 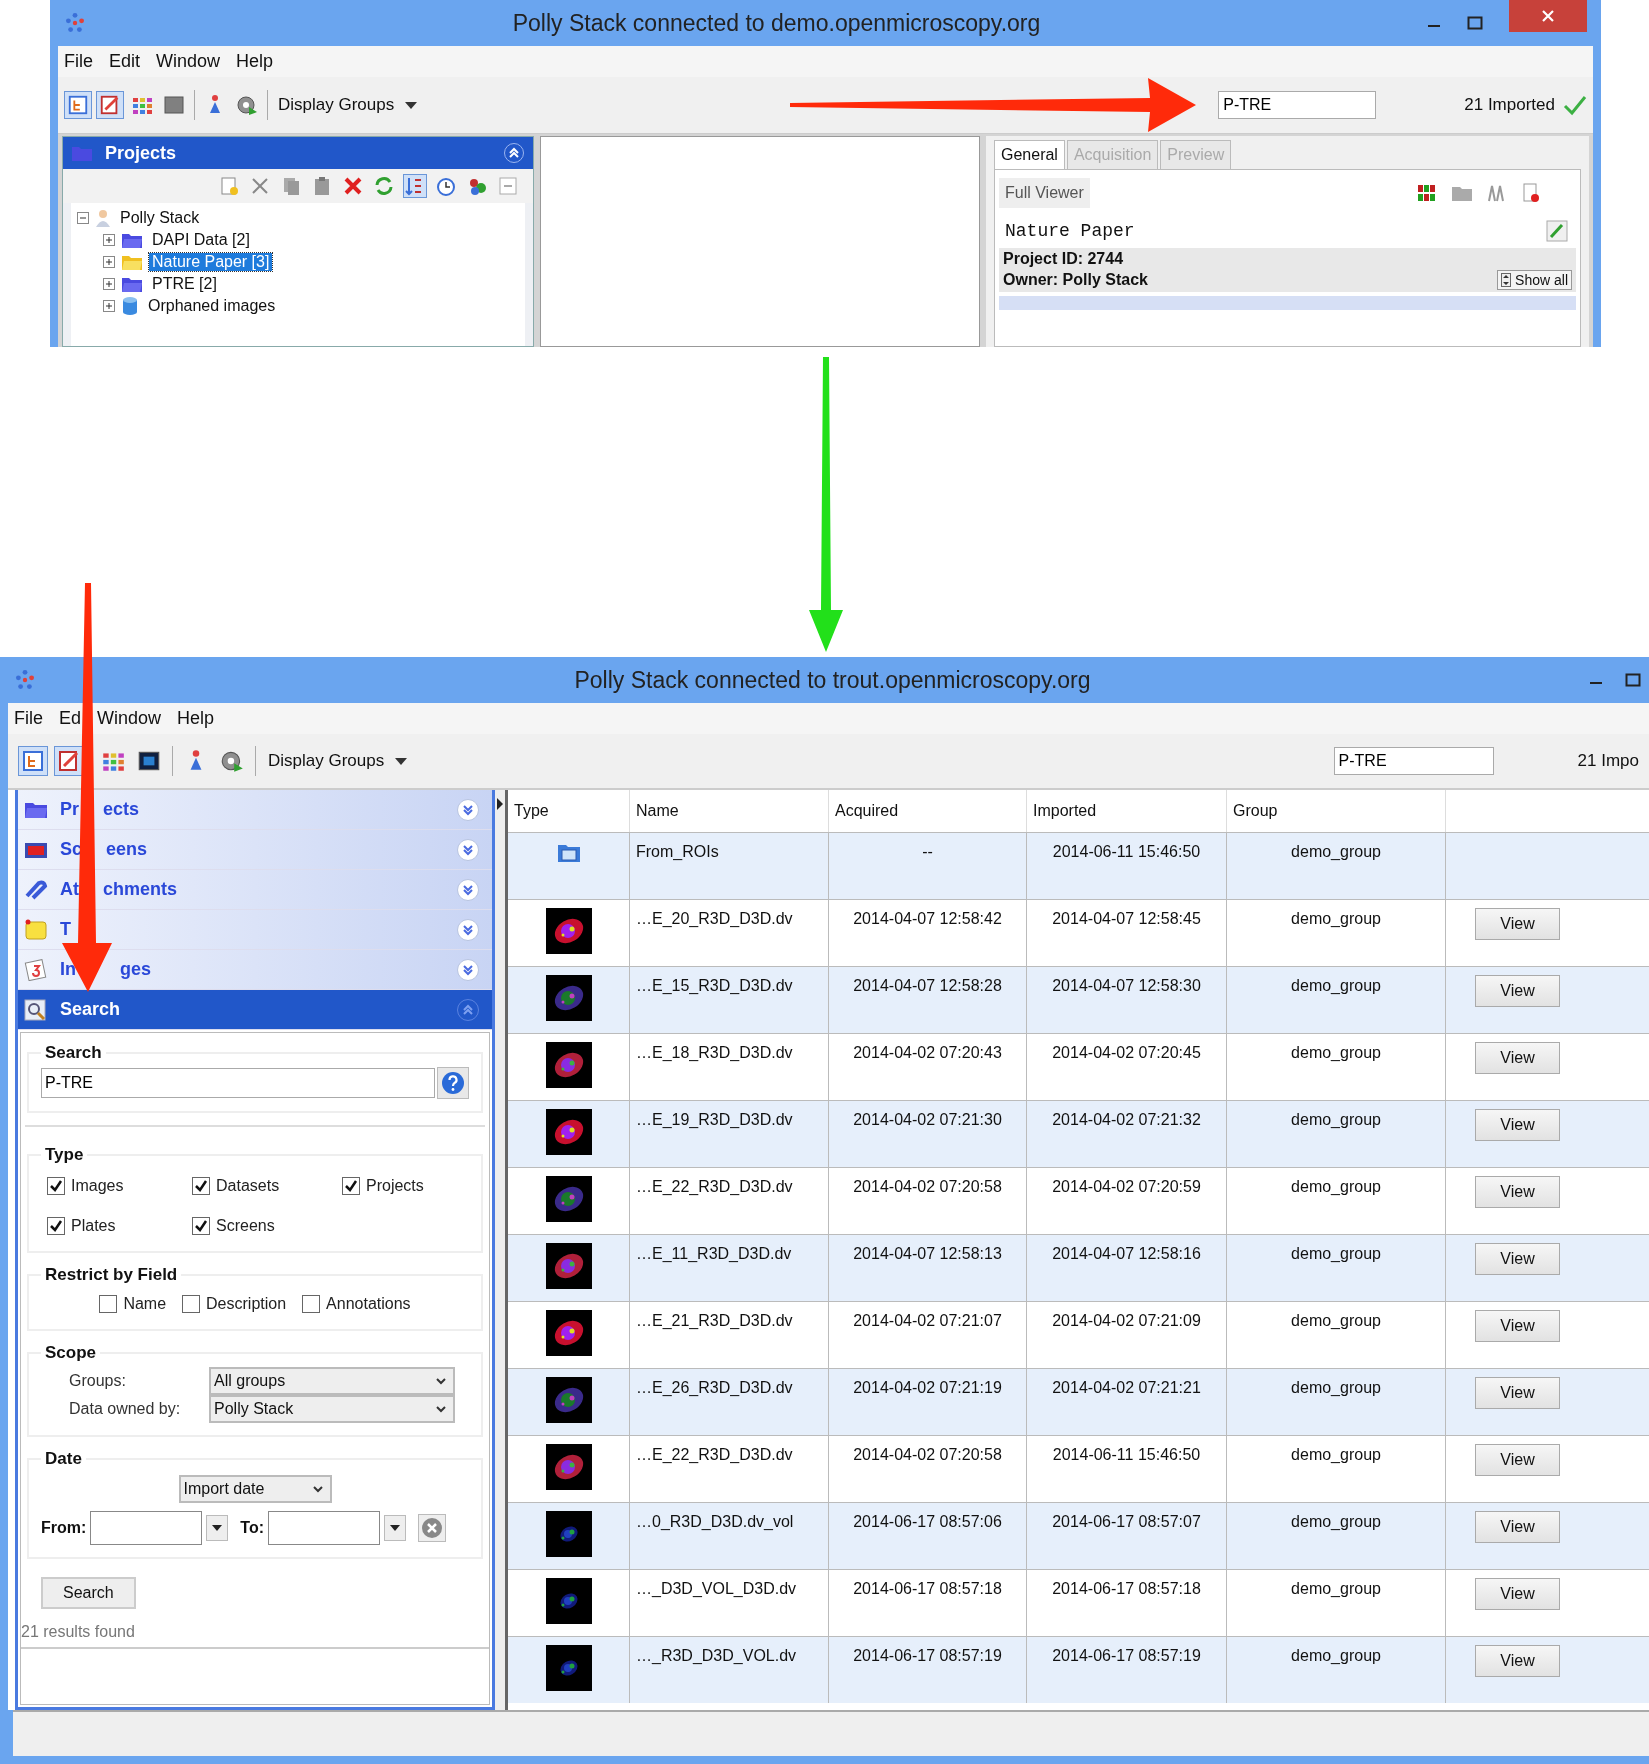 I want to click on search-button: Search, so click(x=88, y=1593).